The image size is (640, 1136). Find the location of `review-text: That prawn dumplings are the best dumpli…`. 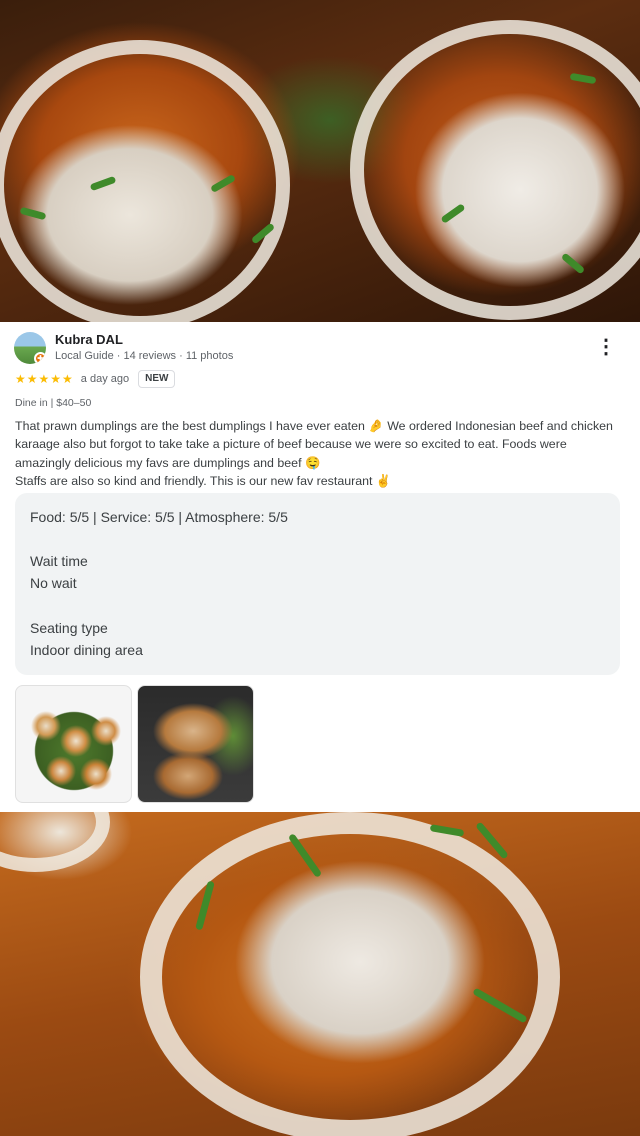

review-text: That prawn dumplings are the best dumpli… is located at coordinates (320, 454).